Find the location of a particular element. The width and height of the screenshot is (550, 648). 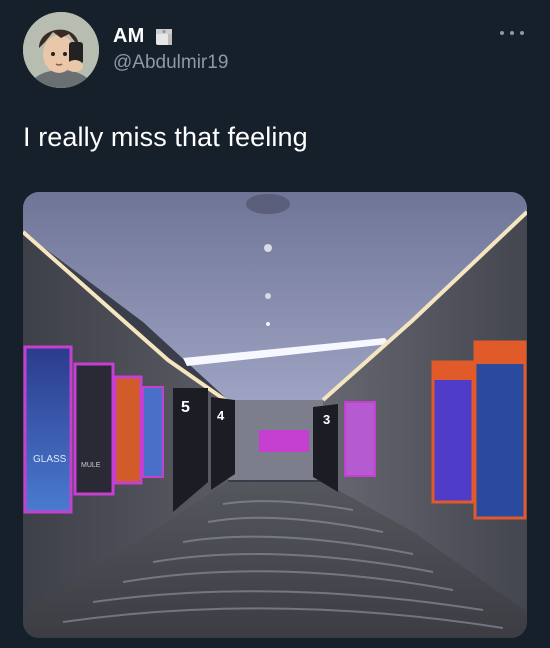

avatar is located at coordinates (61, 50).